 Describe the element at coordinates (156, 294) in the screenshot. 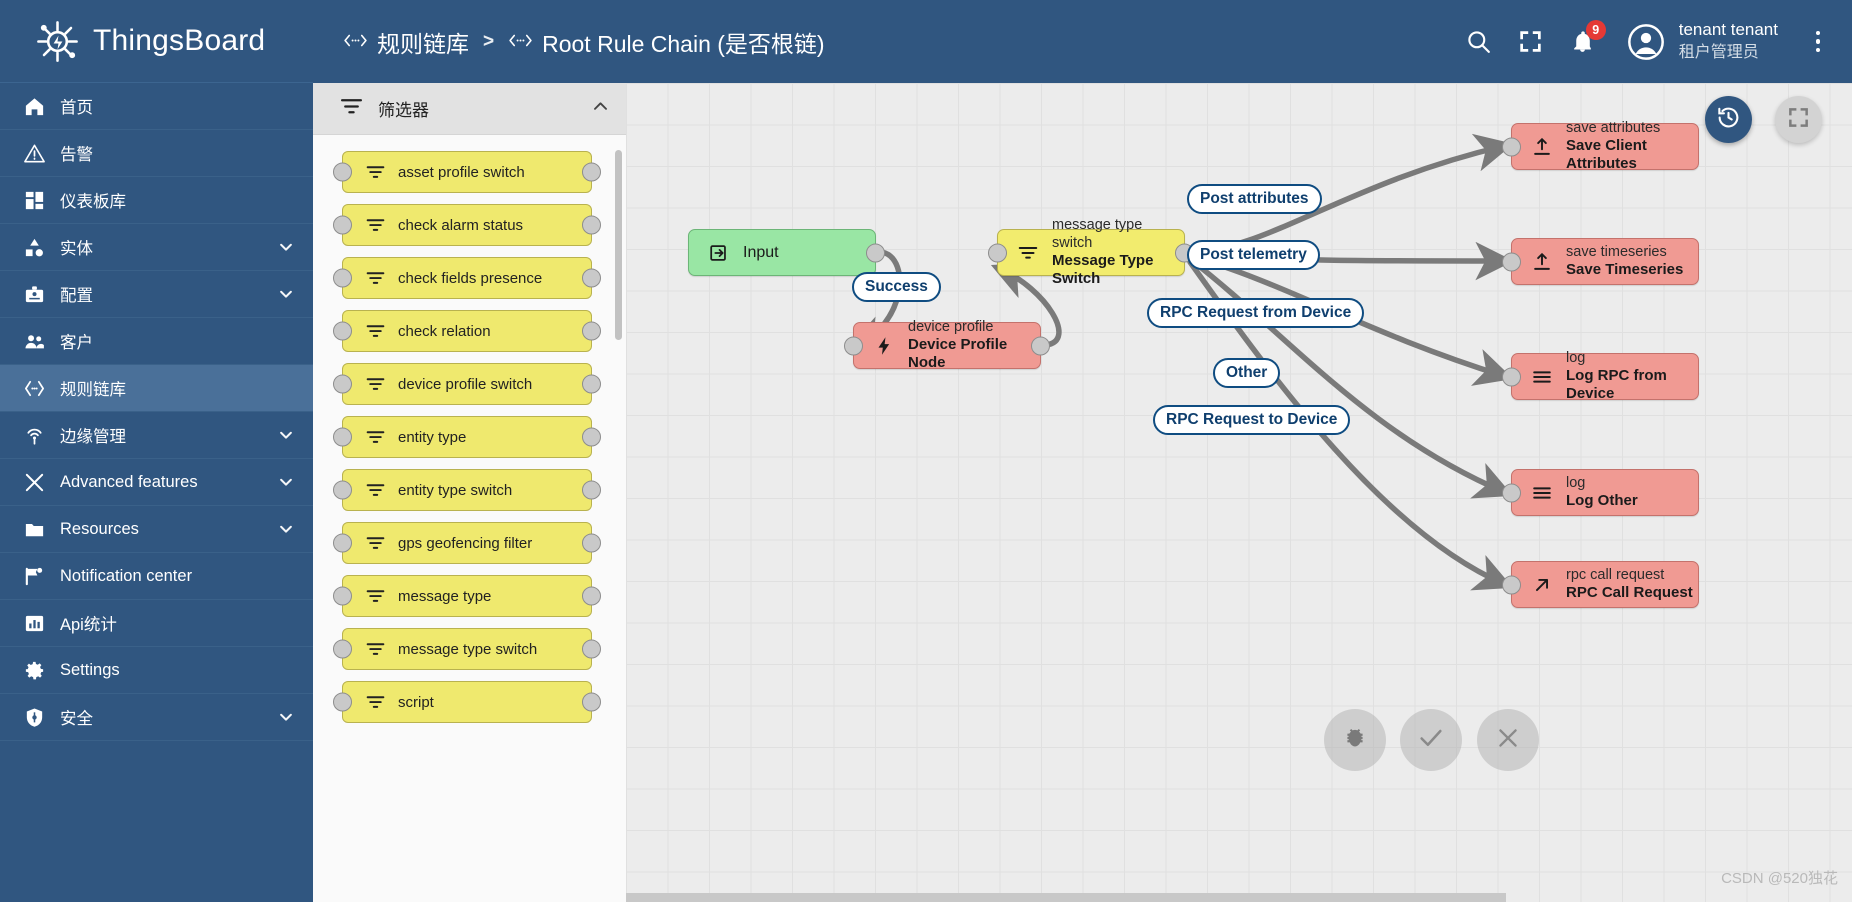

I see `sidebar-item-profiles: 配置` at that location.